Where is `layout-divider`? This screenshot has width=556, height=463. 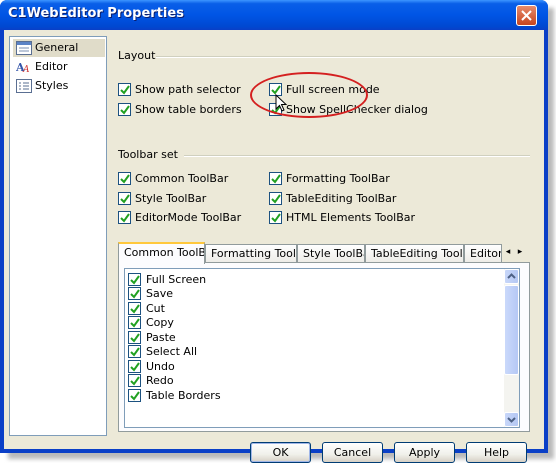 layout-divider is located at coordinates (343, 57).